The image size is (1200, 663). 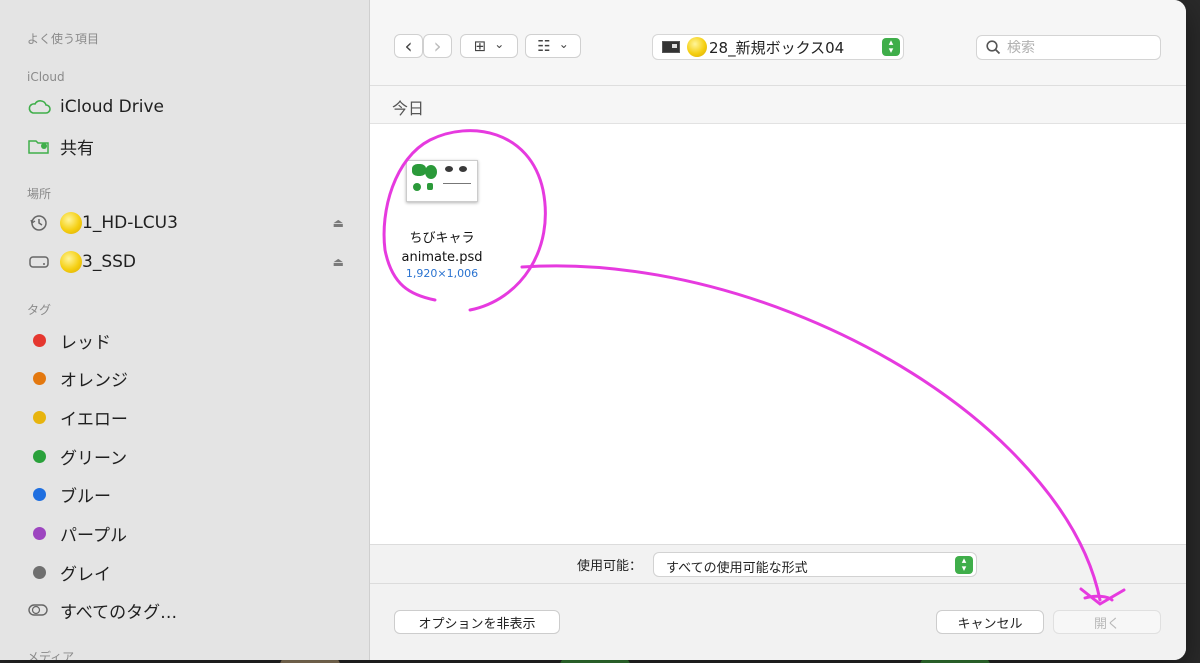 What do you see at coordinates (39, 223) in the screenshot?
I see `time-machine-icon` at bounding box center [39, 223].